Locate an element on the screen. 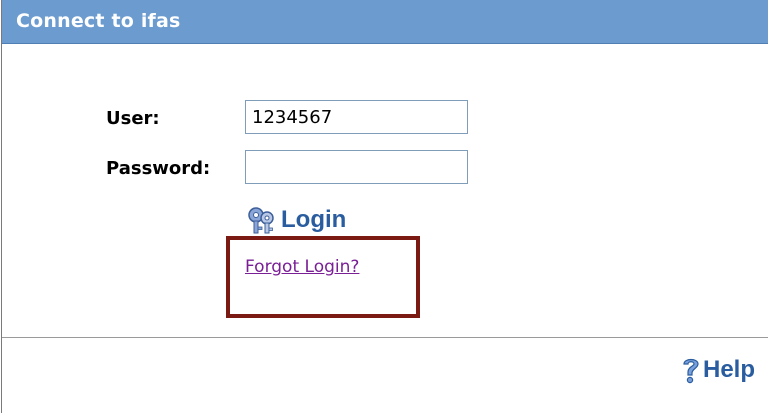  password-input is located at coordinates (356, 167).